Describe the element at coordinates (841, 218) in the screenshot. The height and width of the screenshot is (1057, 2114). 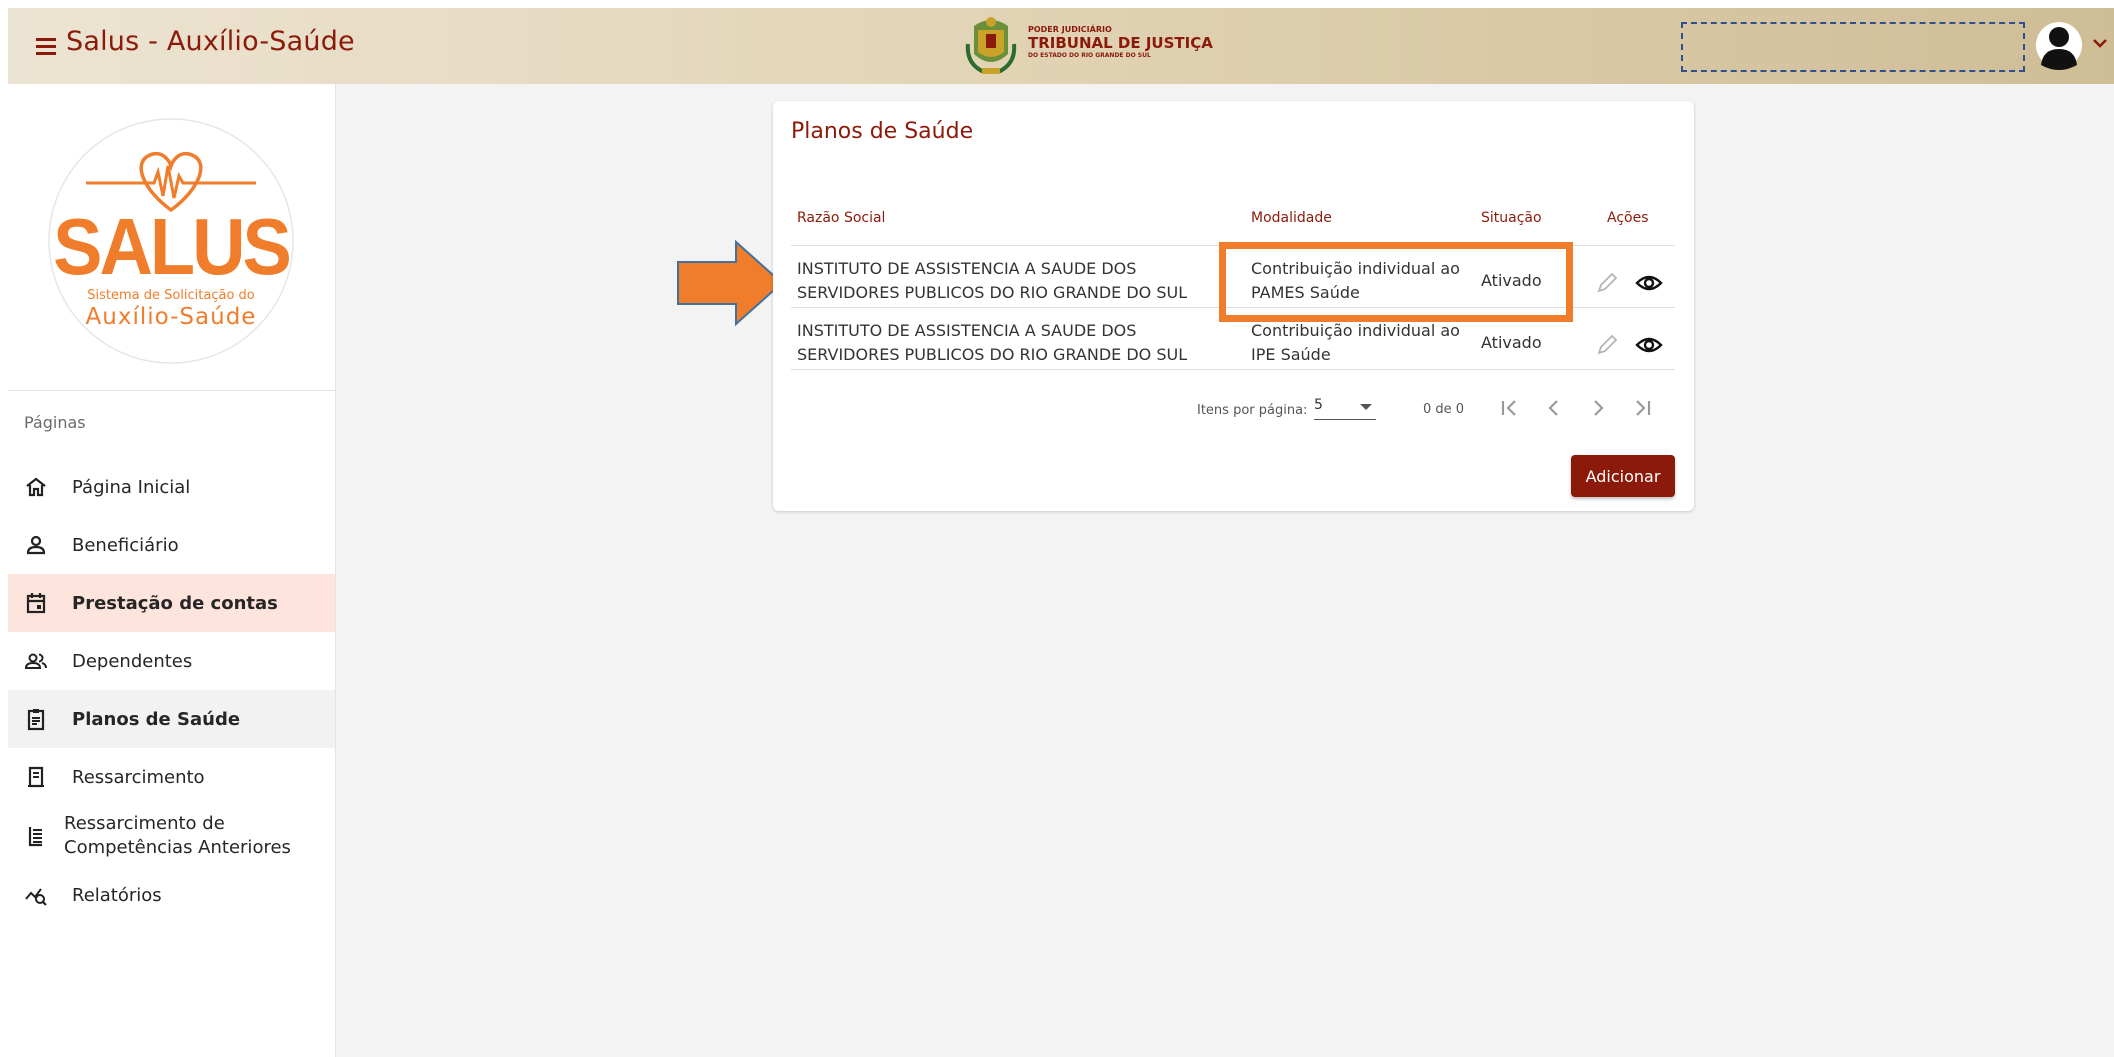
I see `column-header-razao-social: Razão Social` at that location.